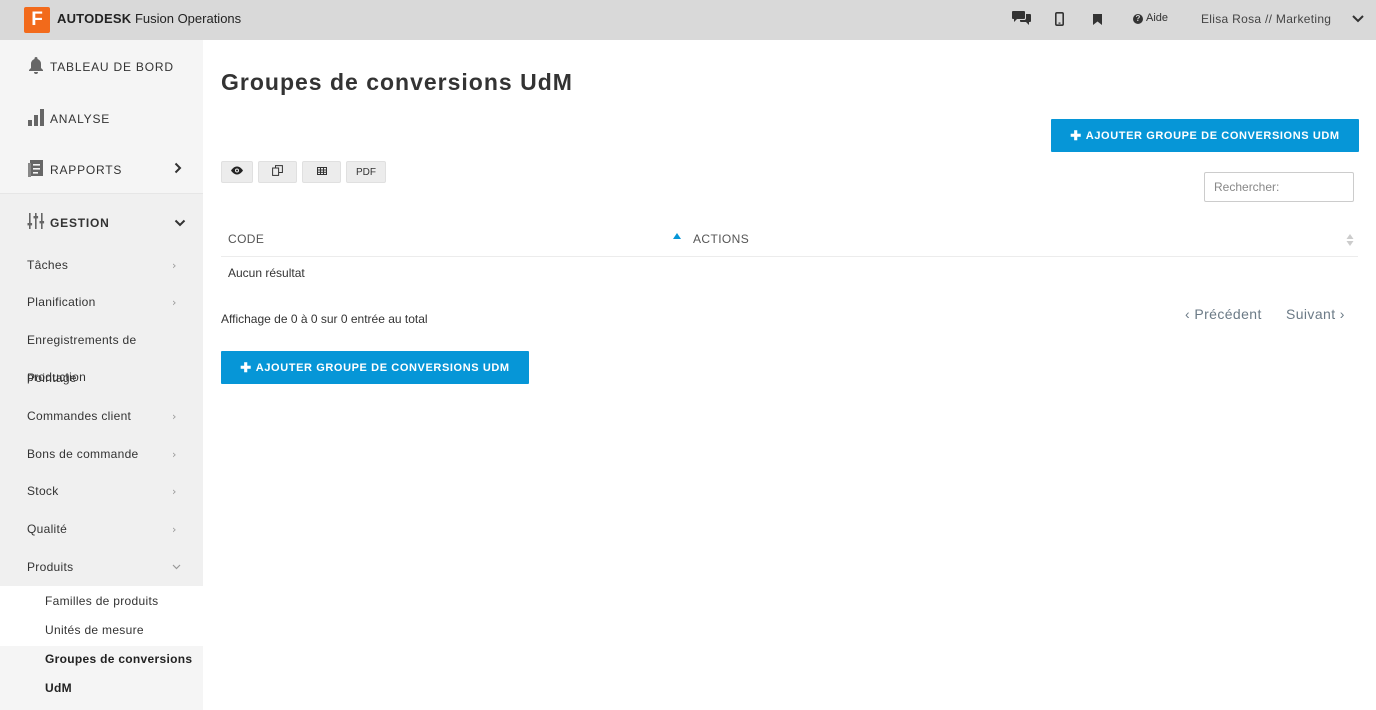 This screenshot has width=1376, height=710. Describe the element at coordinates (1311, 314) in the screenshot. I see `next-label: Suivant` at that location.